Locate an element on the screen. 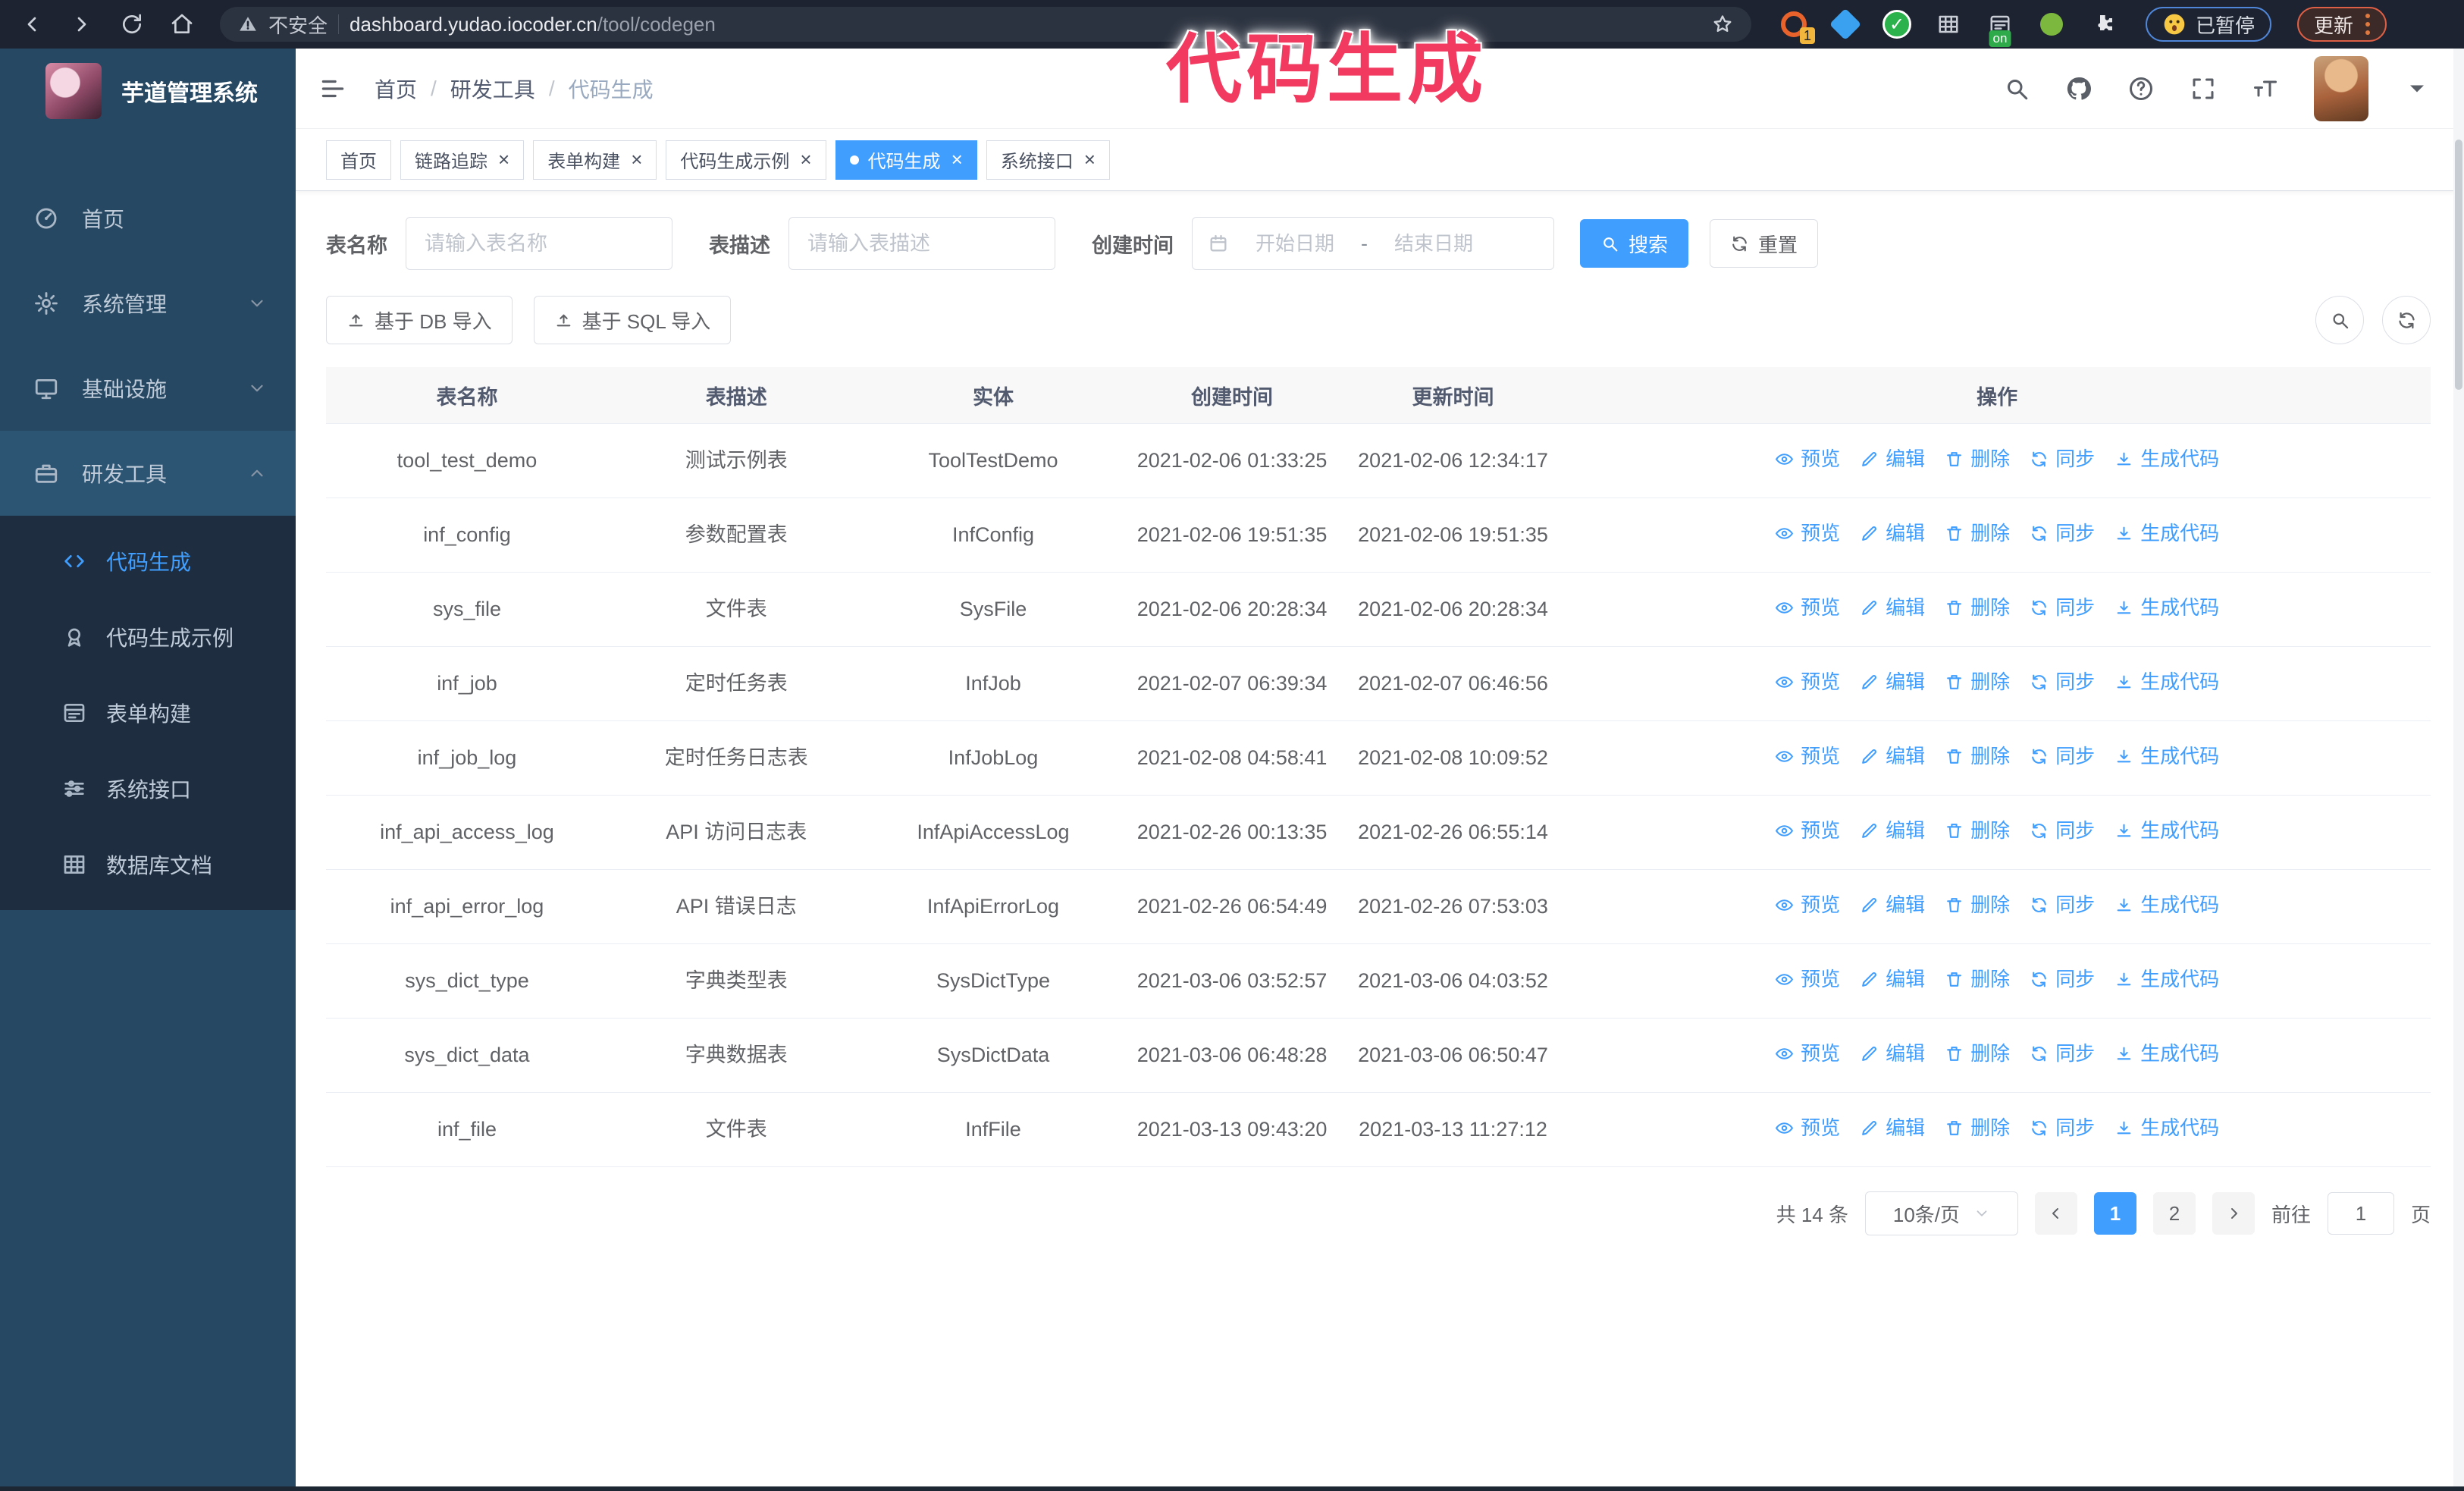 This screenshot has width=2464, height=1491. sidebar-item-codegen-example: 代码生成示例 is located at coordinates (148, 637).